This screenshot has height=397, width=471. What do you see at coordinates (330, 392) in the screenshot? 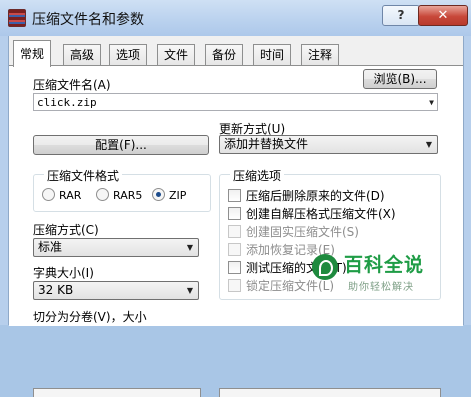
I see `lower-panel-edge` at bounding box center [330, 392].